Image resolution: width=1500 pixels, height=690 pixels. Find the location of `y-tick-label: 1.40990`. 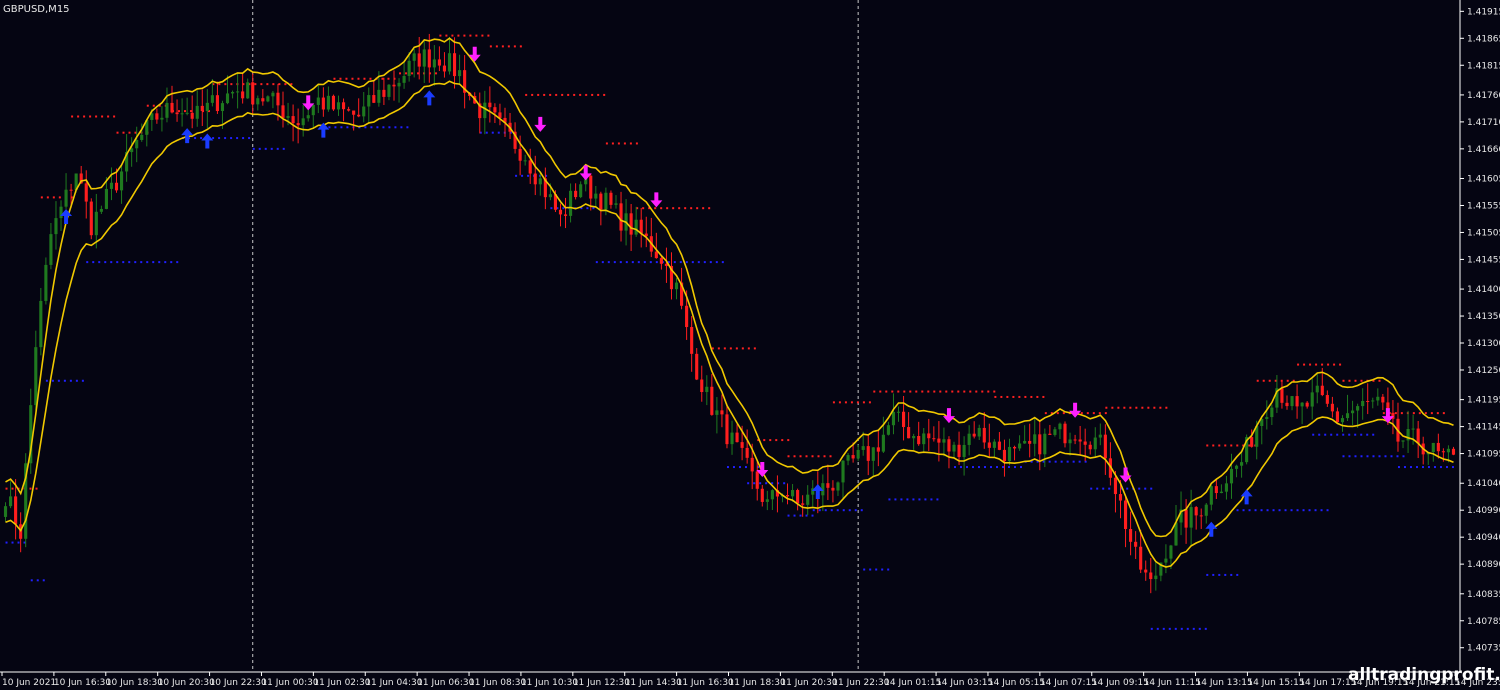

y-tick-label: 1.40990 is located at coordinates (1483, 511).